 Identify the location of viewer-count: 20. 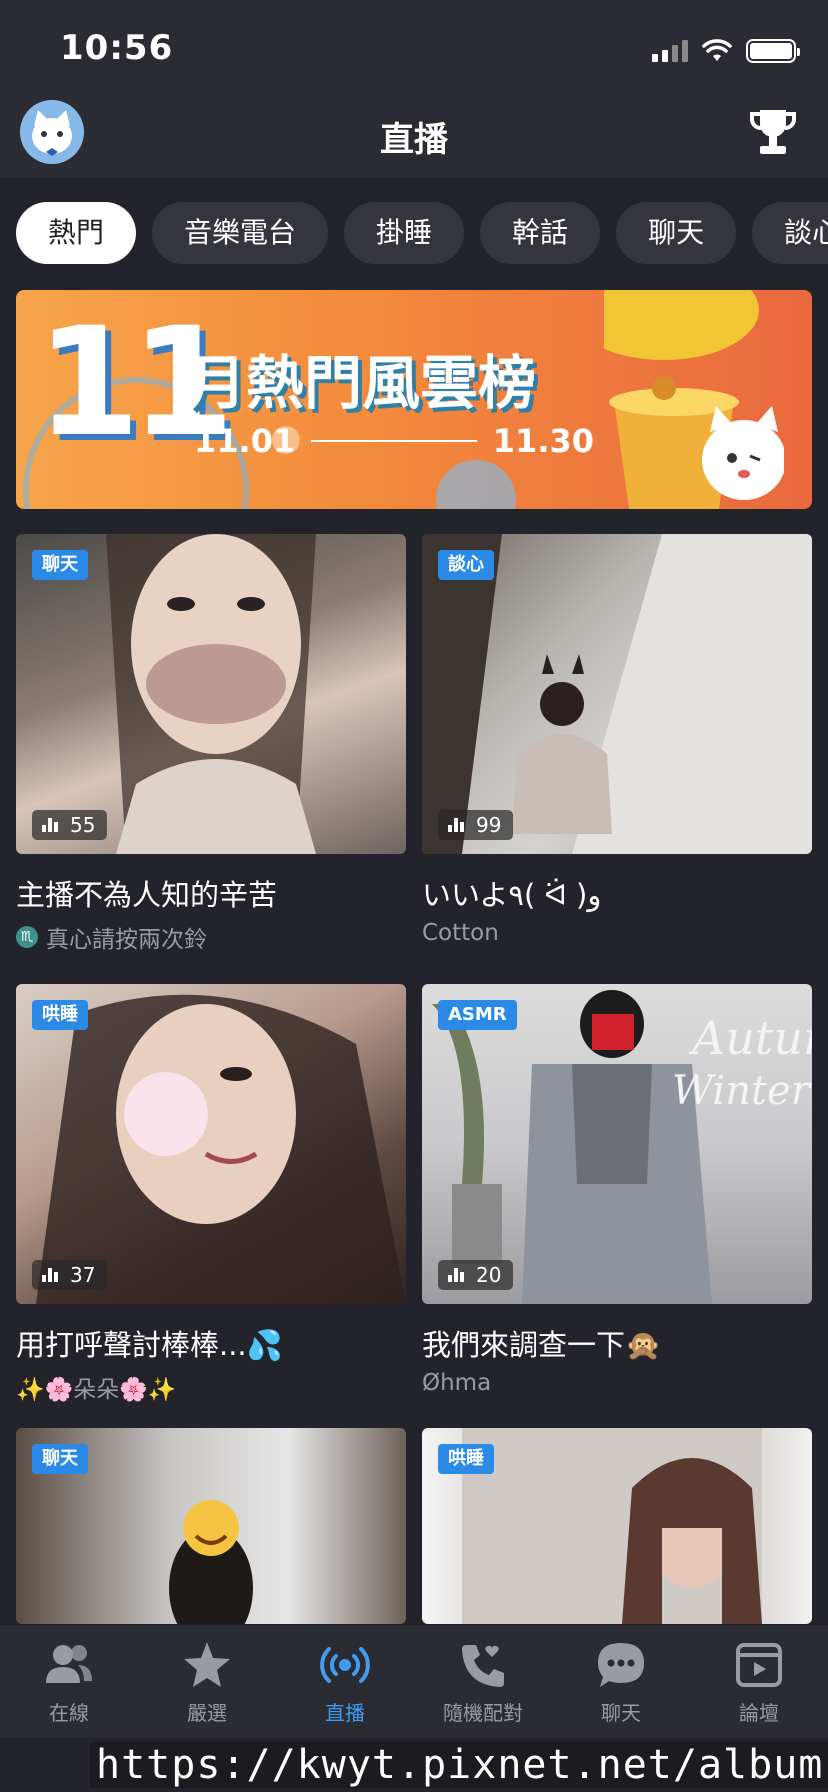
(476, 1275).